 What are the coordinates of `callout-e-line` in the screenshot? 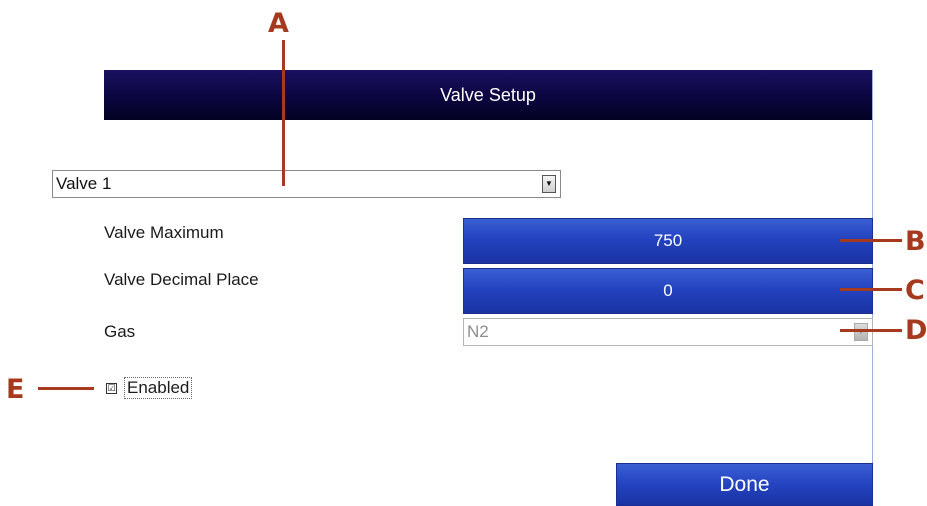 It's located at (66, 388).